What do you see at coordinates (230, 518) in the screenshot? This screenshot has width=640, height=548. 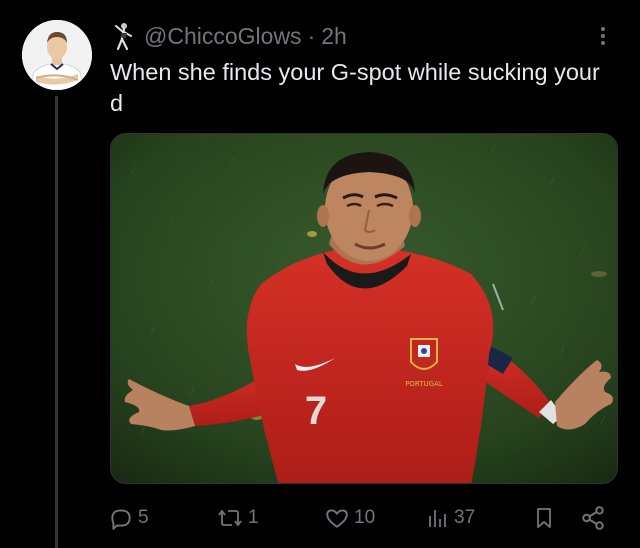 I see `repost-icon` at bounding box center [230, 518].